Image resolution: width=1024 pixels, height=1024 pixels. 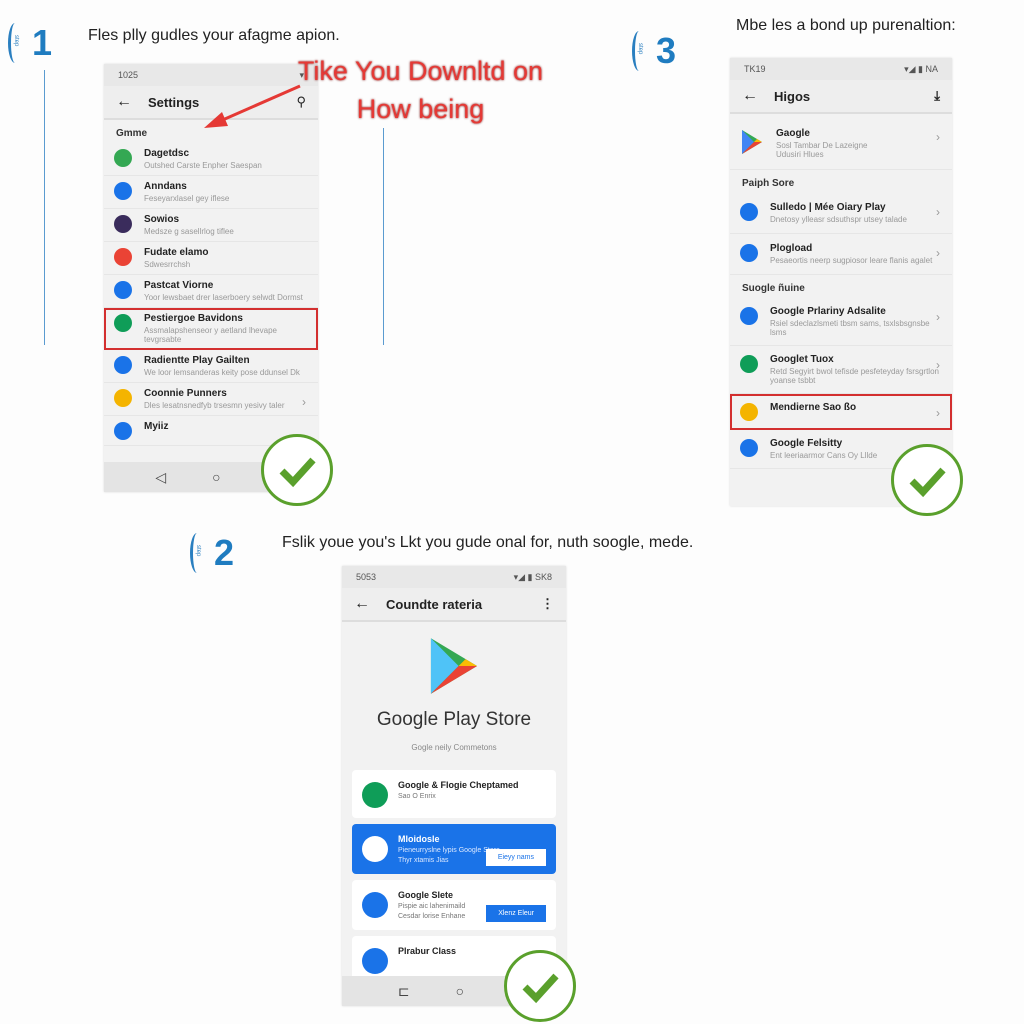 I want to click on card-title: Mloidosle, so click(x=419, y=839).